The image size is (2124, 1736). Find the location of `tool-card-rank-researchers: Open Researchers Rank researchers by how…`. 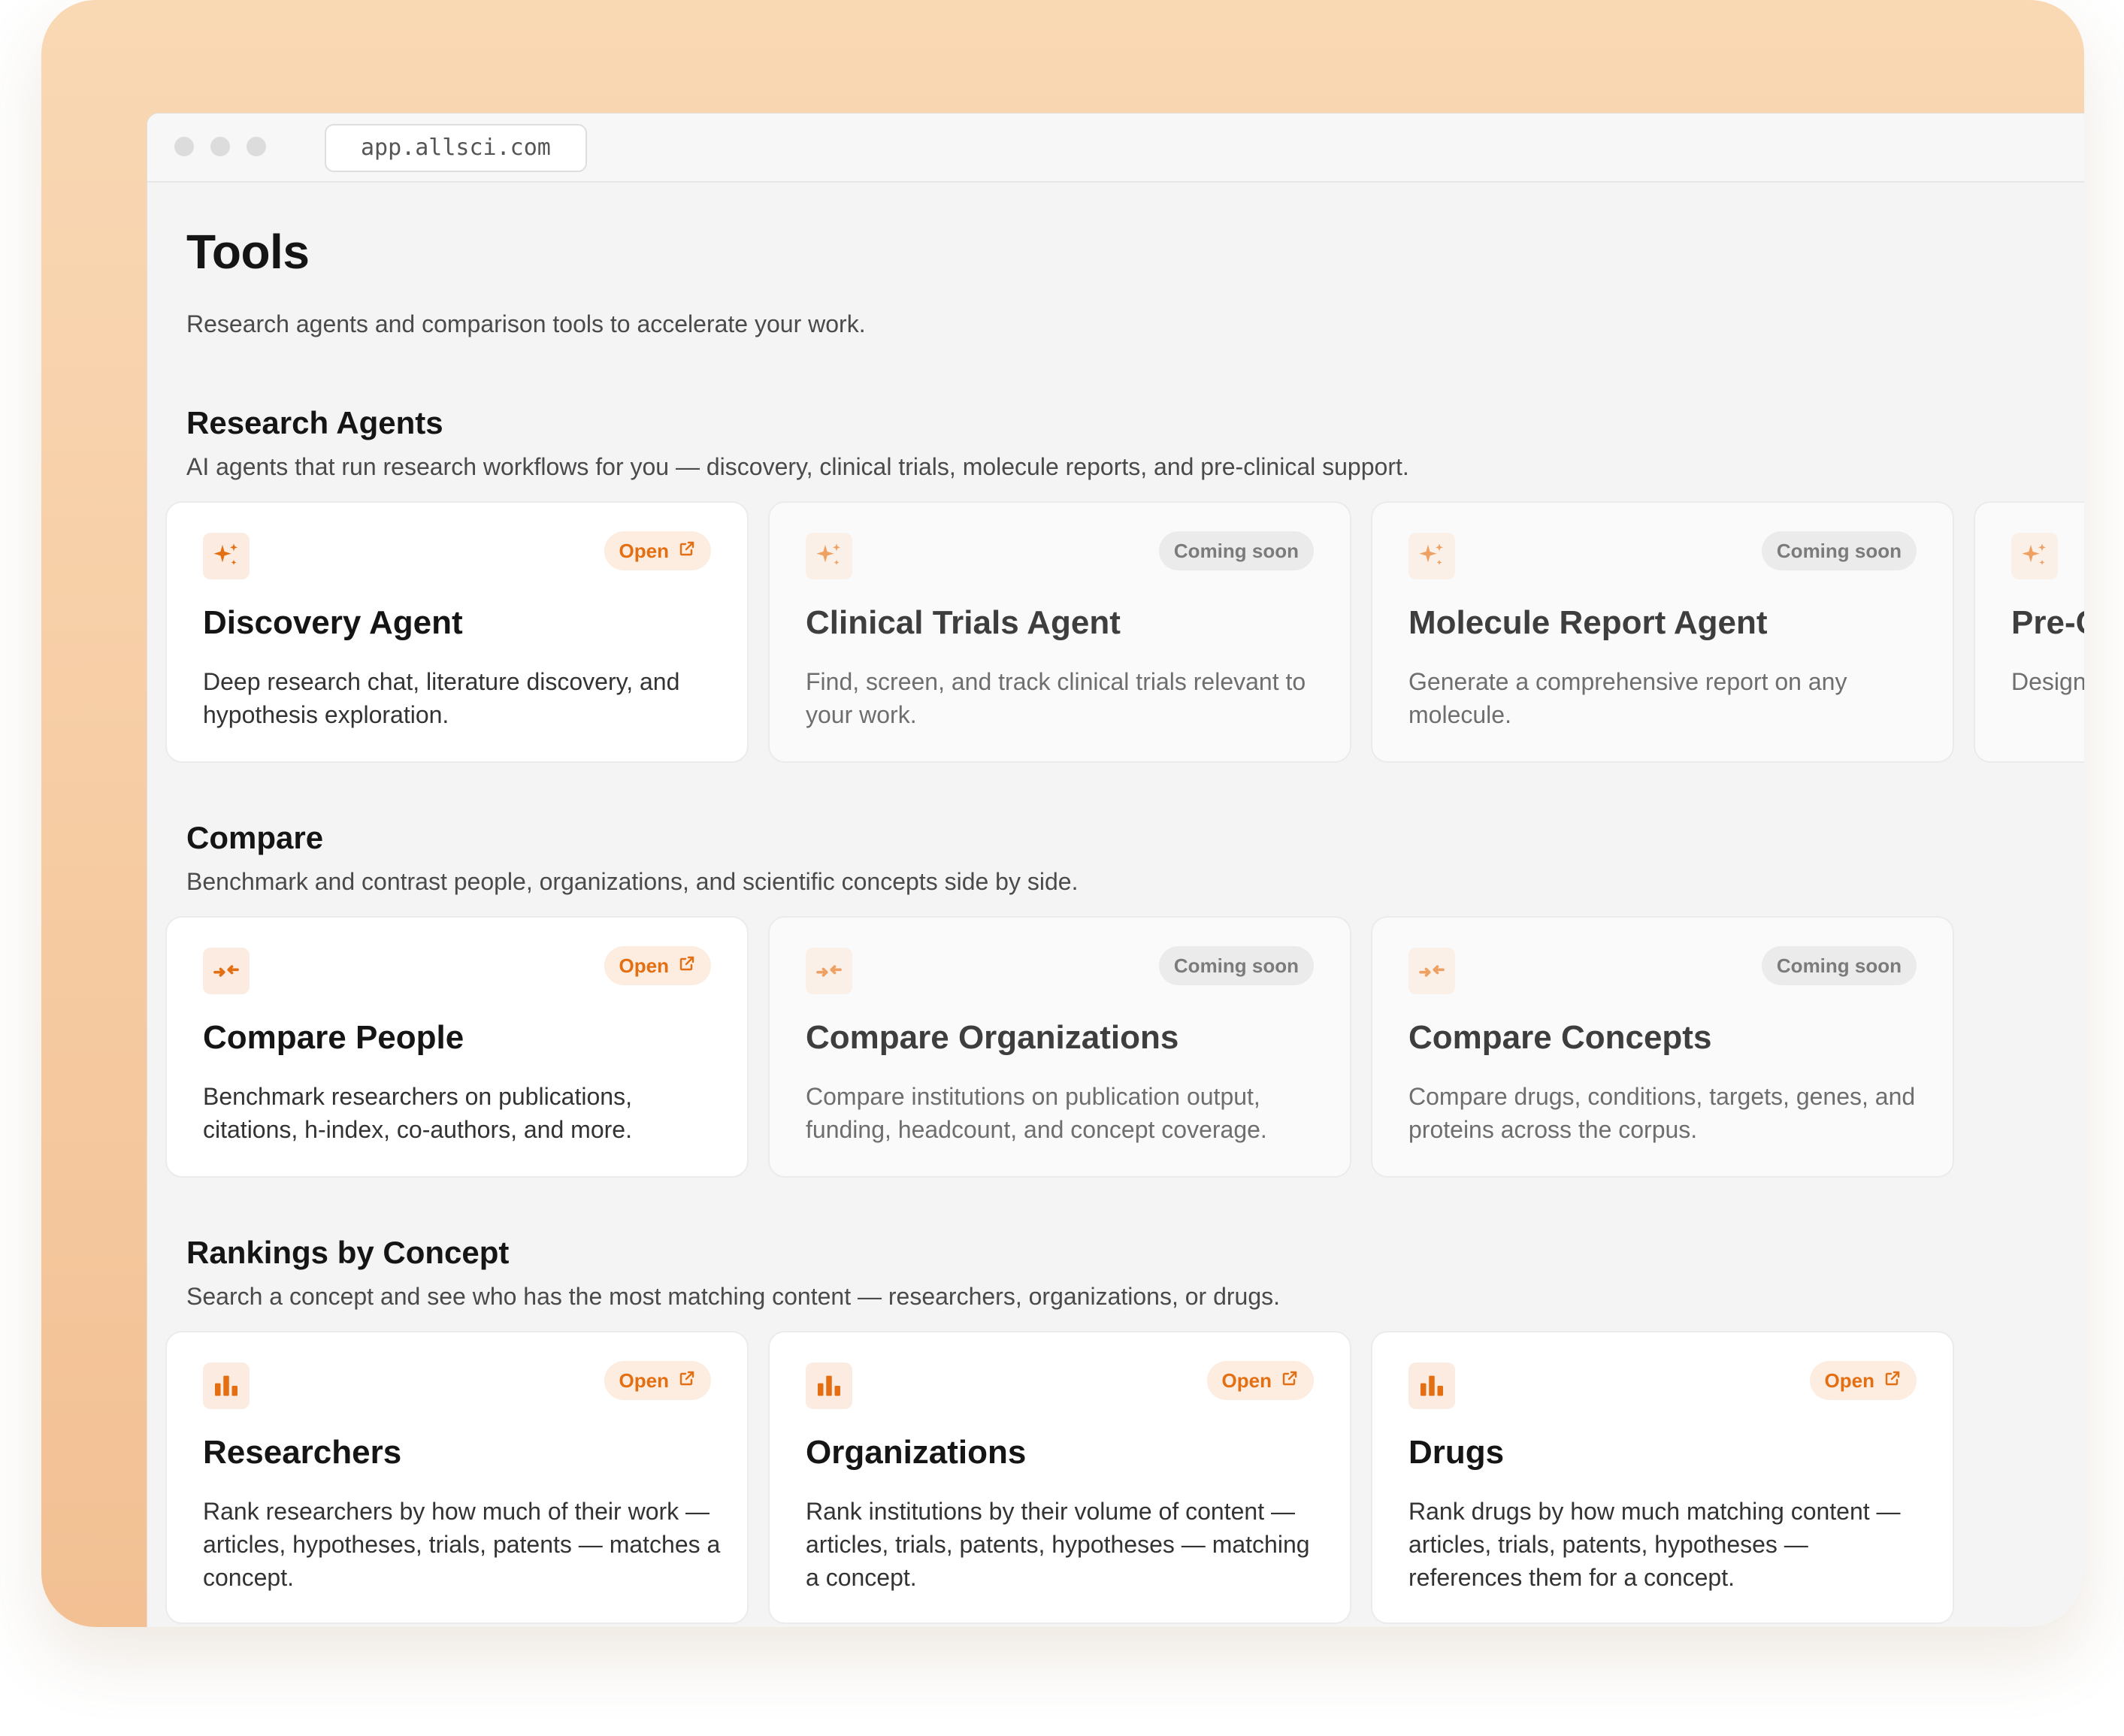

tool-card-rank-researchers: Open Researchers Rank researchers by how… is located at coordinates (457, 1477).